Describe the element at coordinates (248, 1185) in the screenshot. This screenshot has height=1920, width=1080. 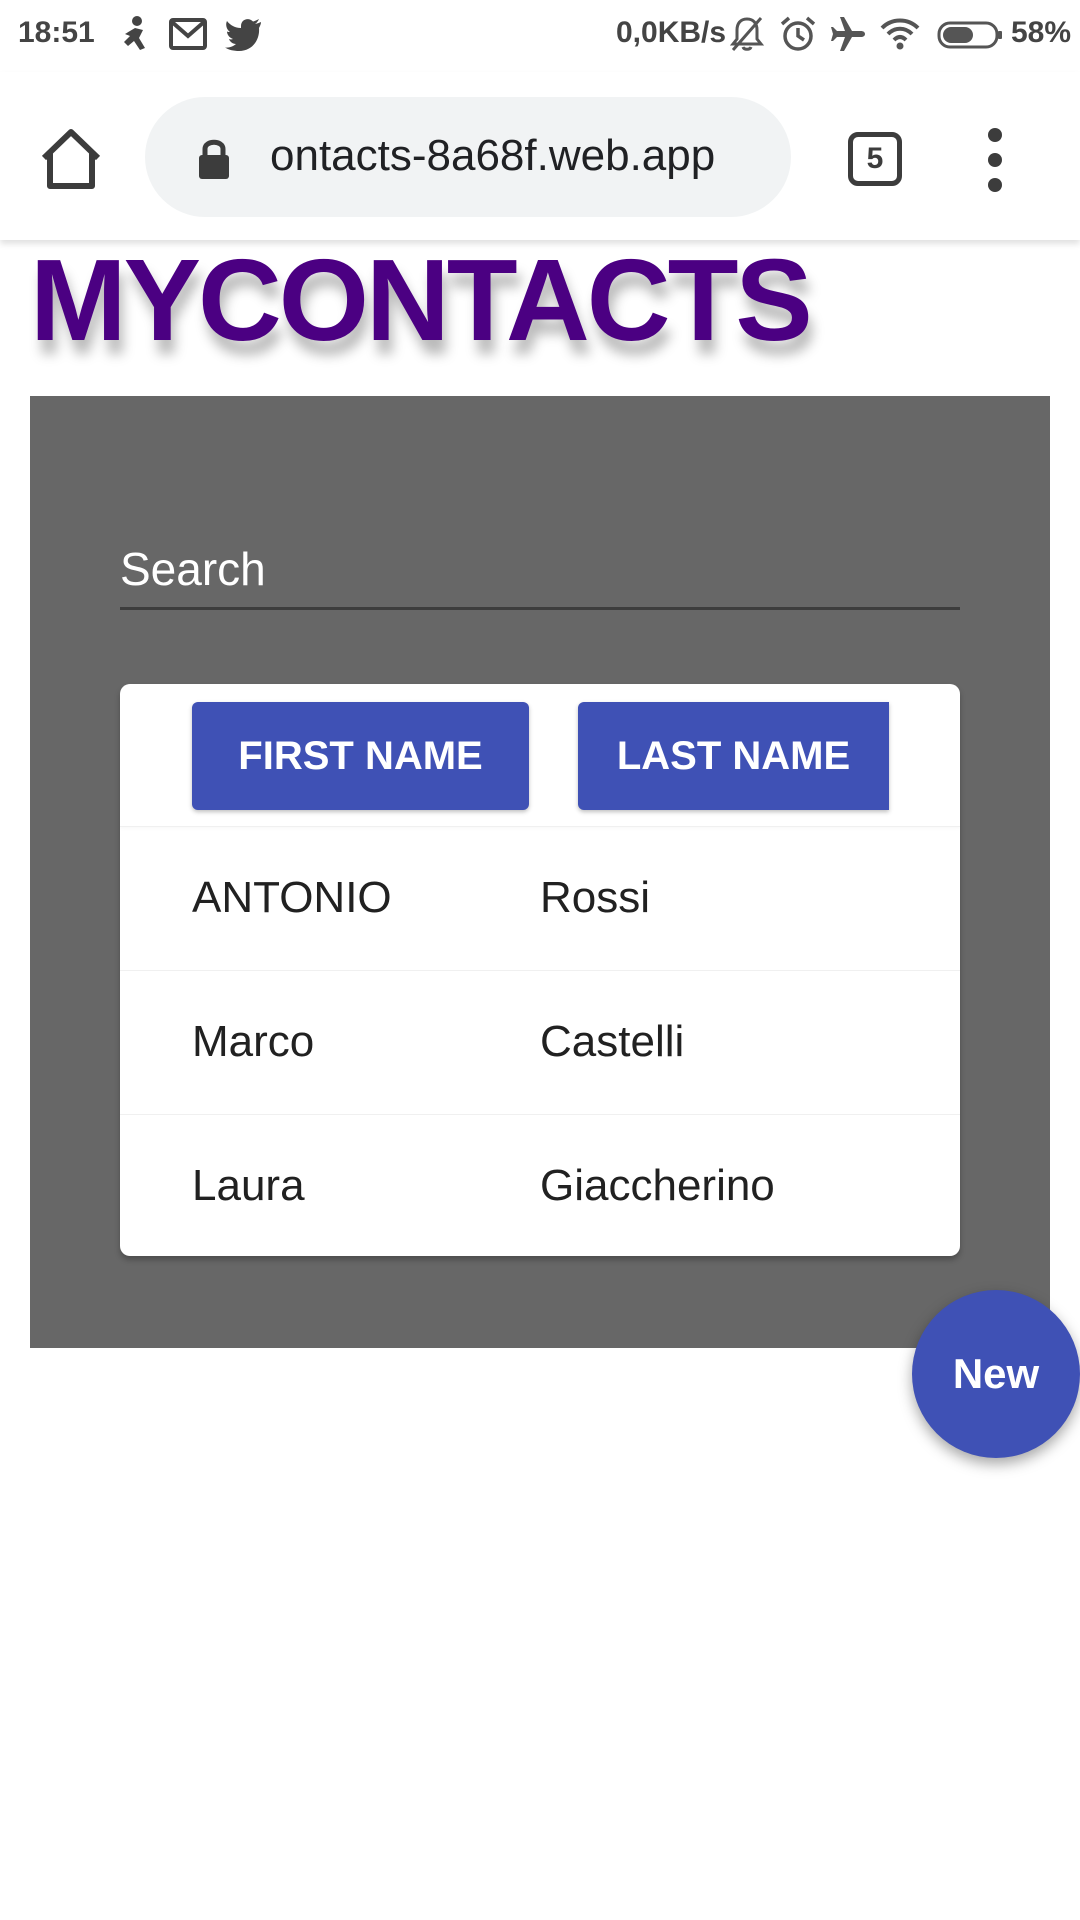
I see `first-name-cell: Laura` at that location.